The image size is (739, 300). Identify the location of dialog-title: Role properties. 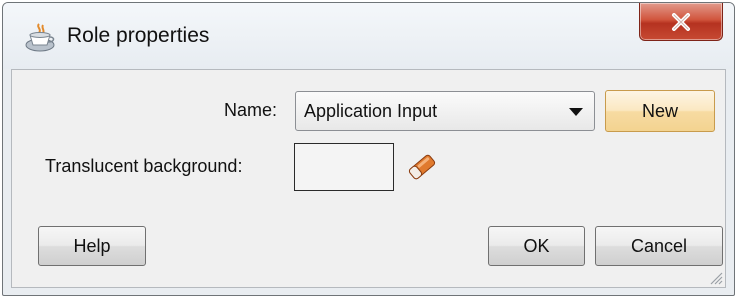
(138, 35).